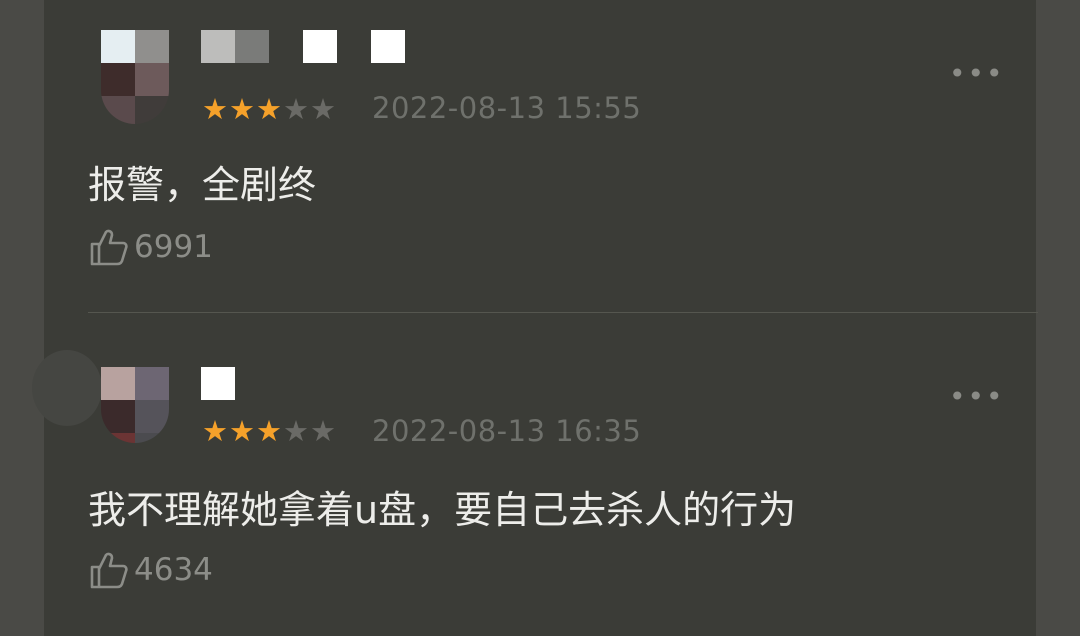 The image size is (1080, 636). Describe the element at coordinates (22, 318) in the screenshot. I see `left-backdrop` at that location.